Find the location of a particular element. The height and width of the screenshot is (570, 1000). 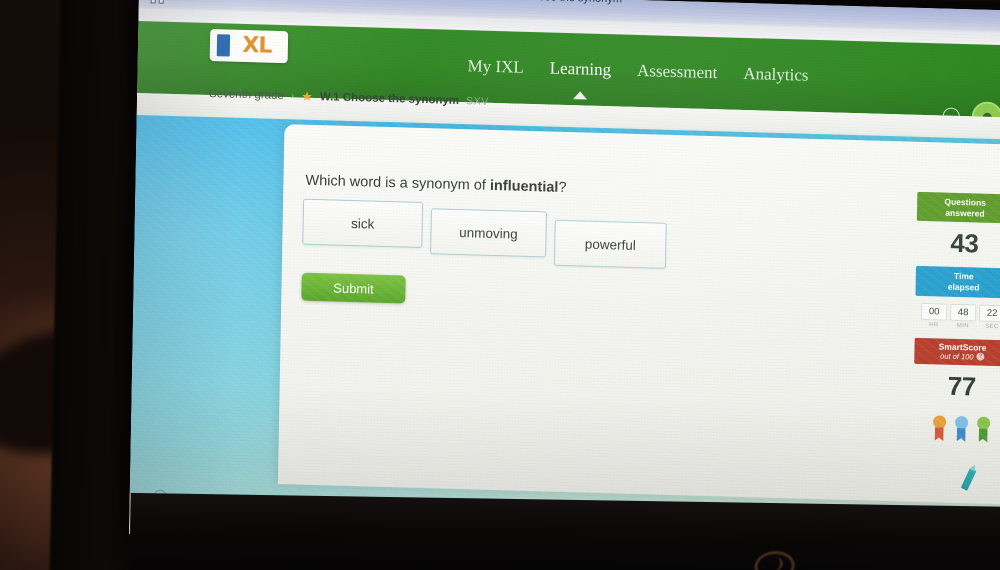

ribbon-award-green is located at coordinates (982, 429).